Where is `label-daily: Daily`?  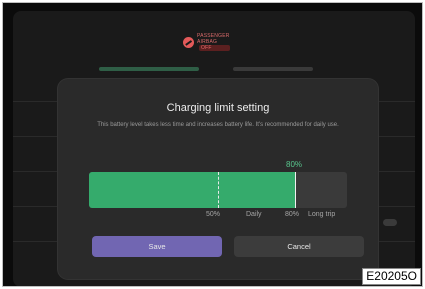 label-daily: Daily is located at coordinates (254, 214).